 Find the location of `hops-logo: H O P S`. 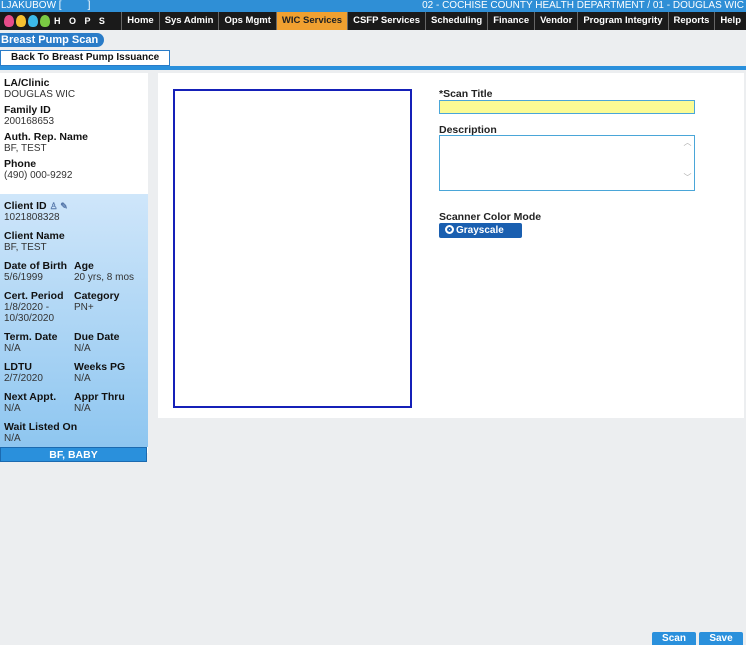

hops-logo: H O P S is located at coordinates (56, 21).